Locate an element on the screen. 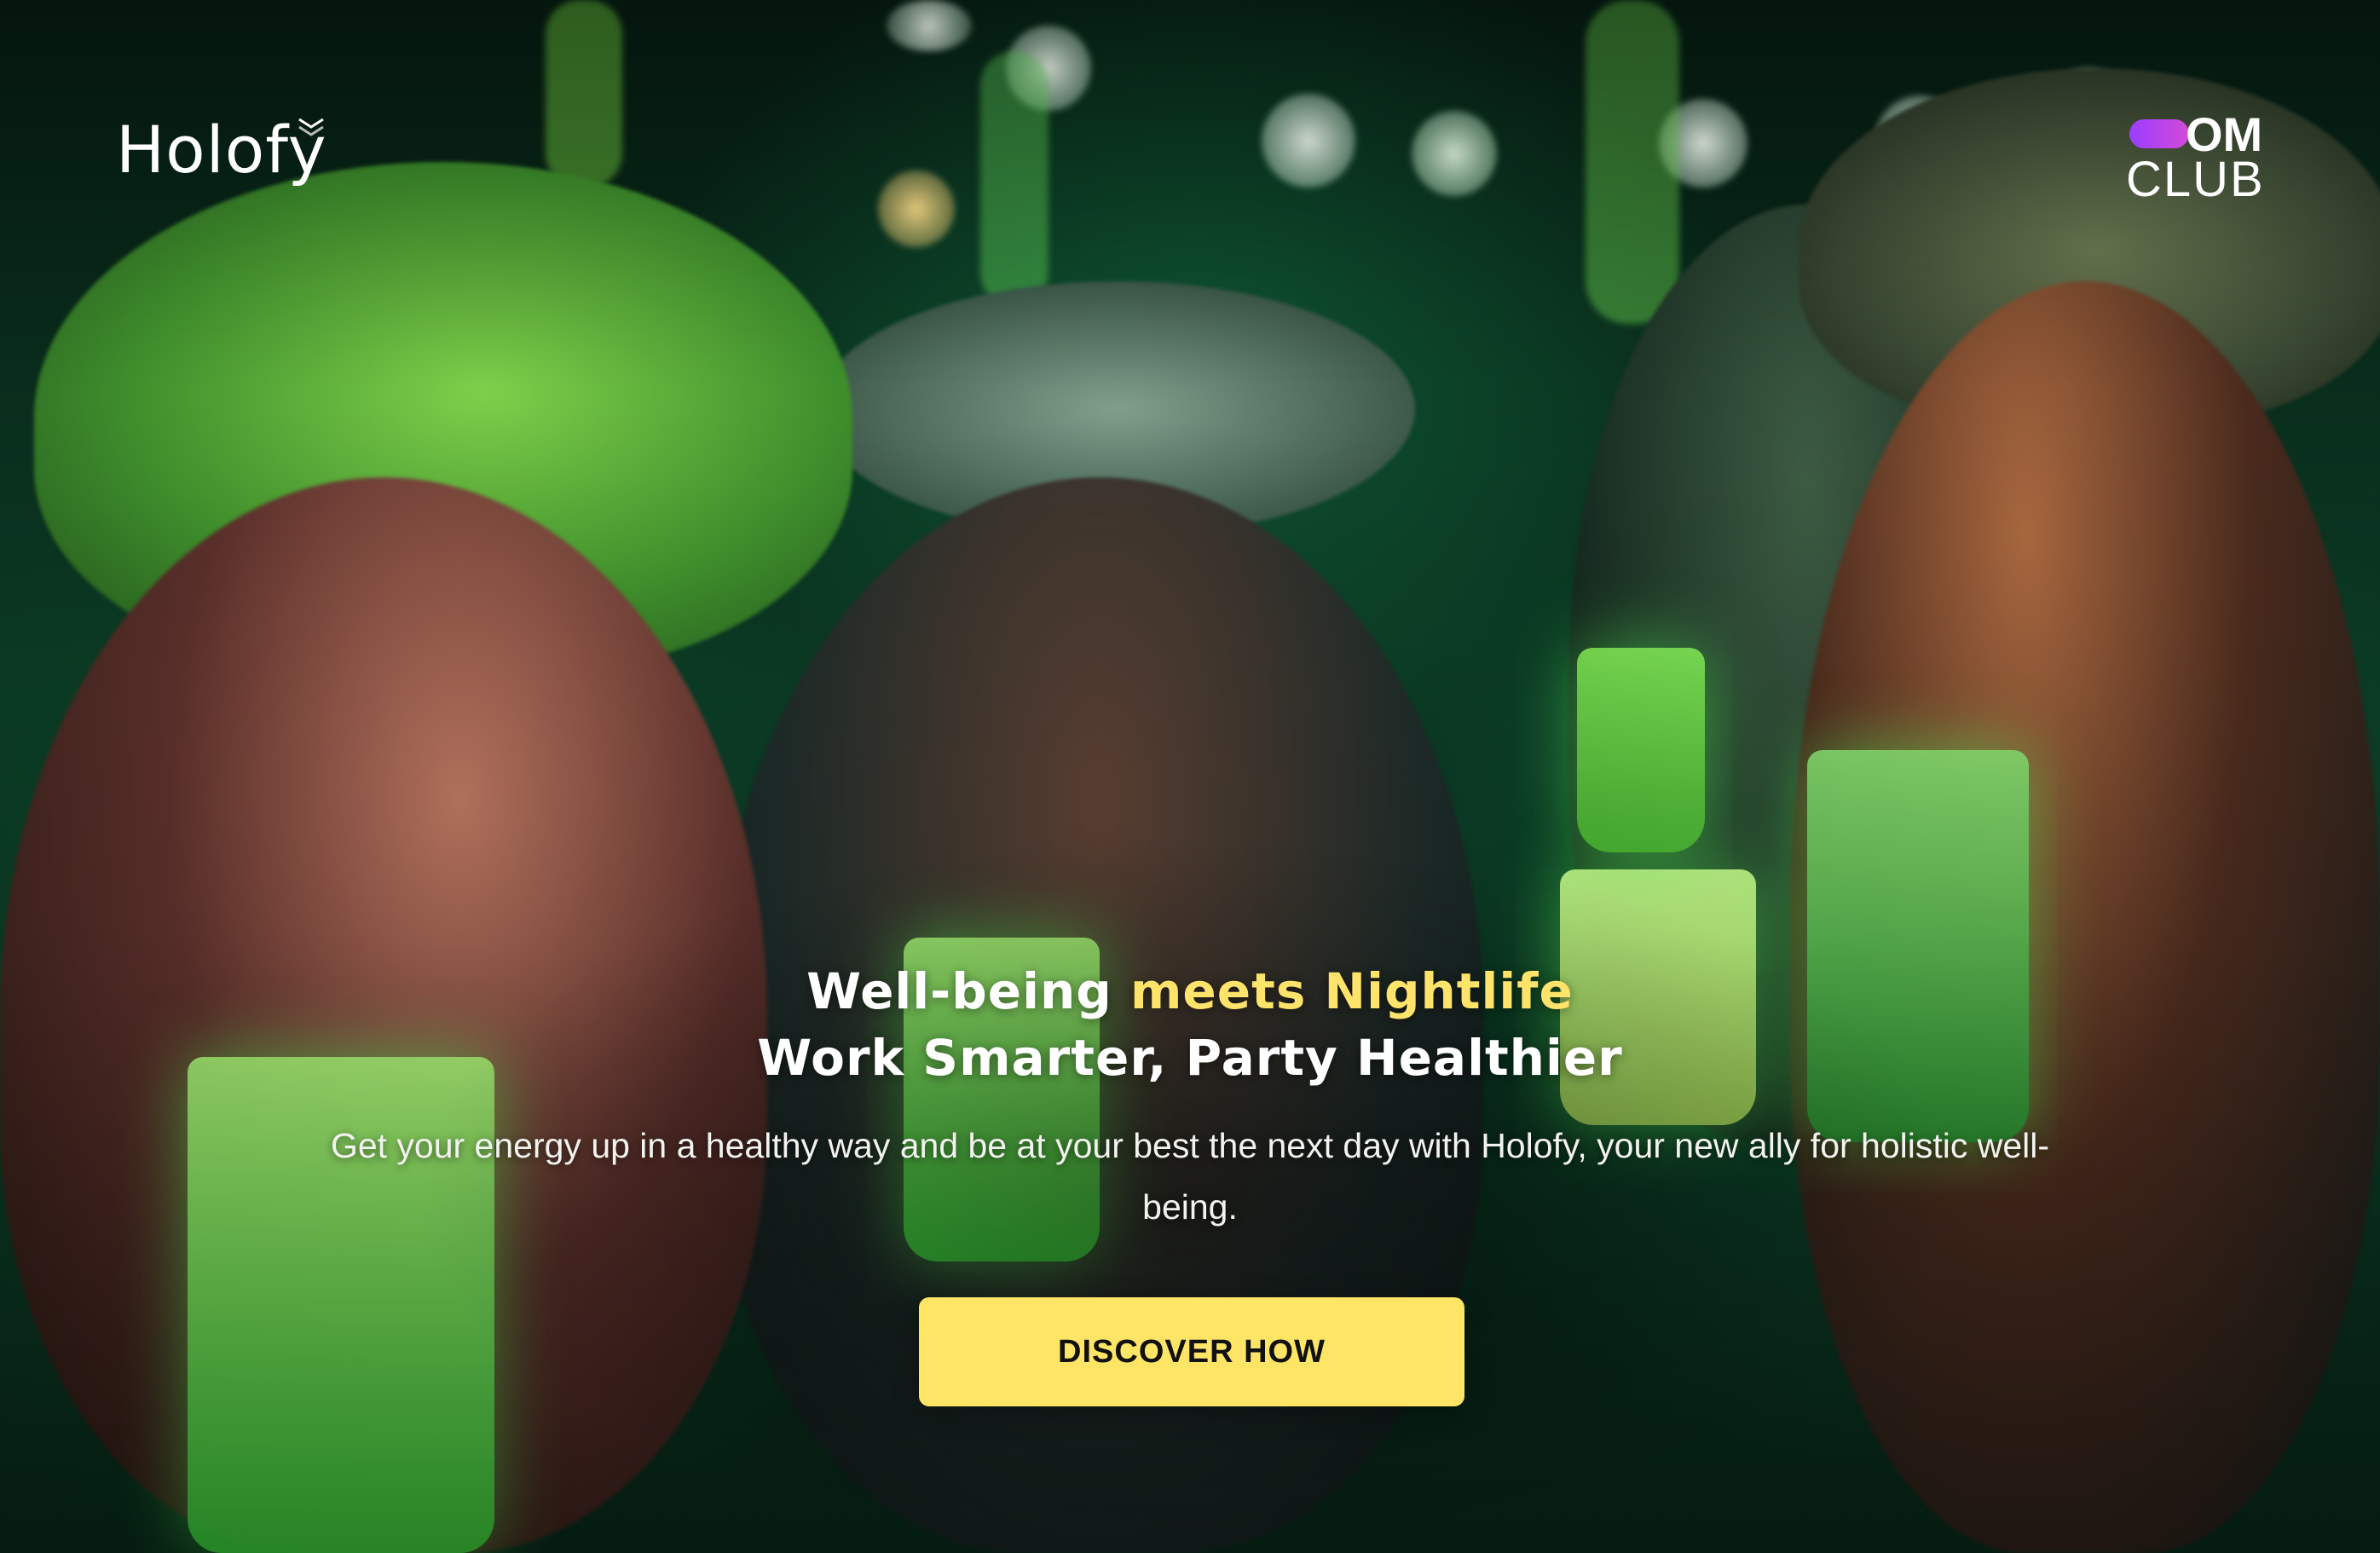 Image resolution: width=2380 pixels, height=1553 pixels. brand-name: Holofy is located at coordinates (221, 150).